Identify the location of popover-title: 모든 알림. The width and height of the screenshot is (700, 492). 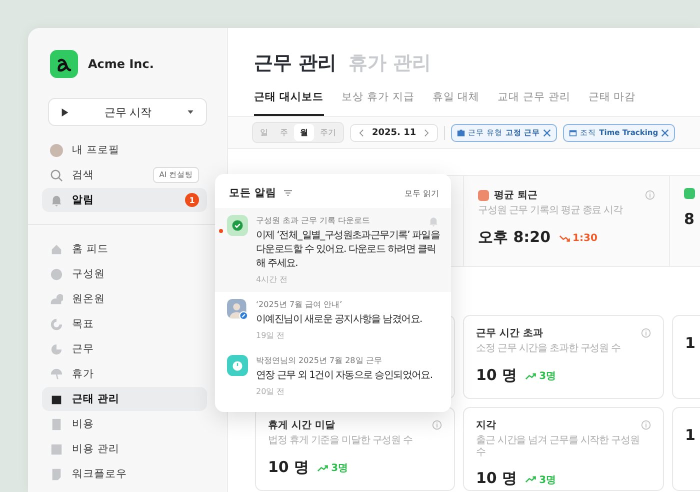
(253, 193).